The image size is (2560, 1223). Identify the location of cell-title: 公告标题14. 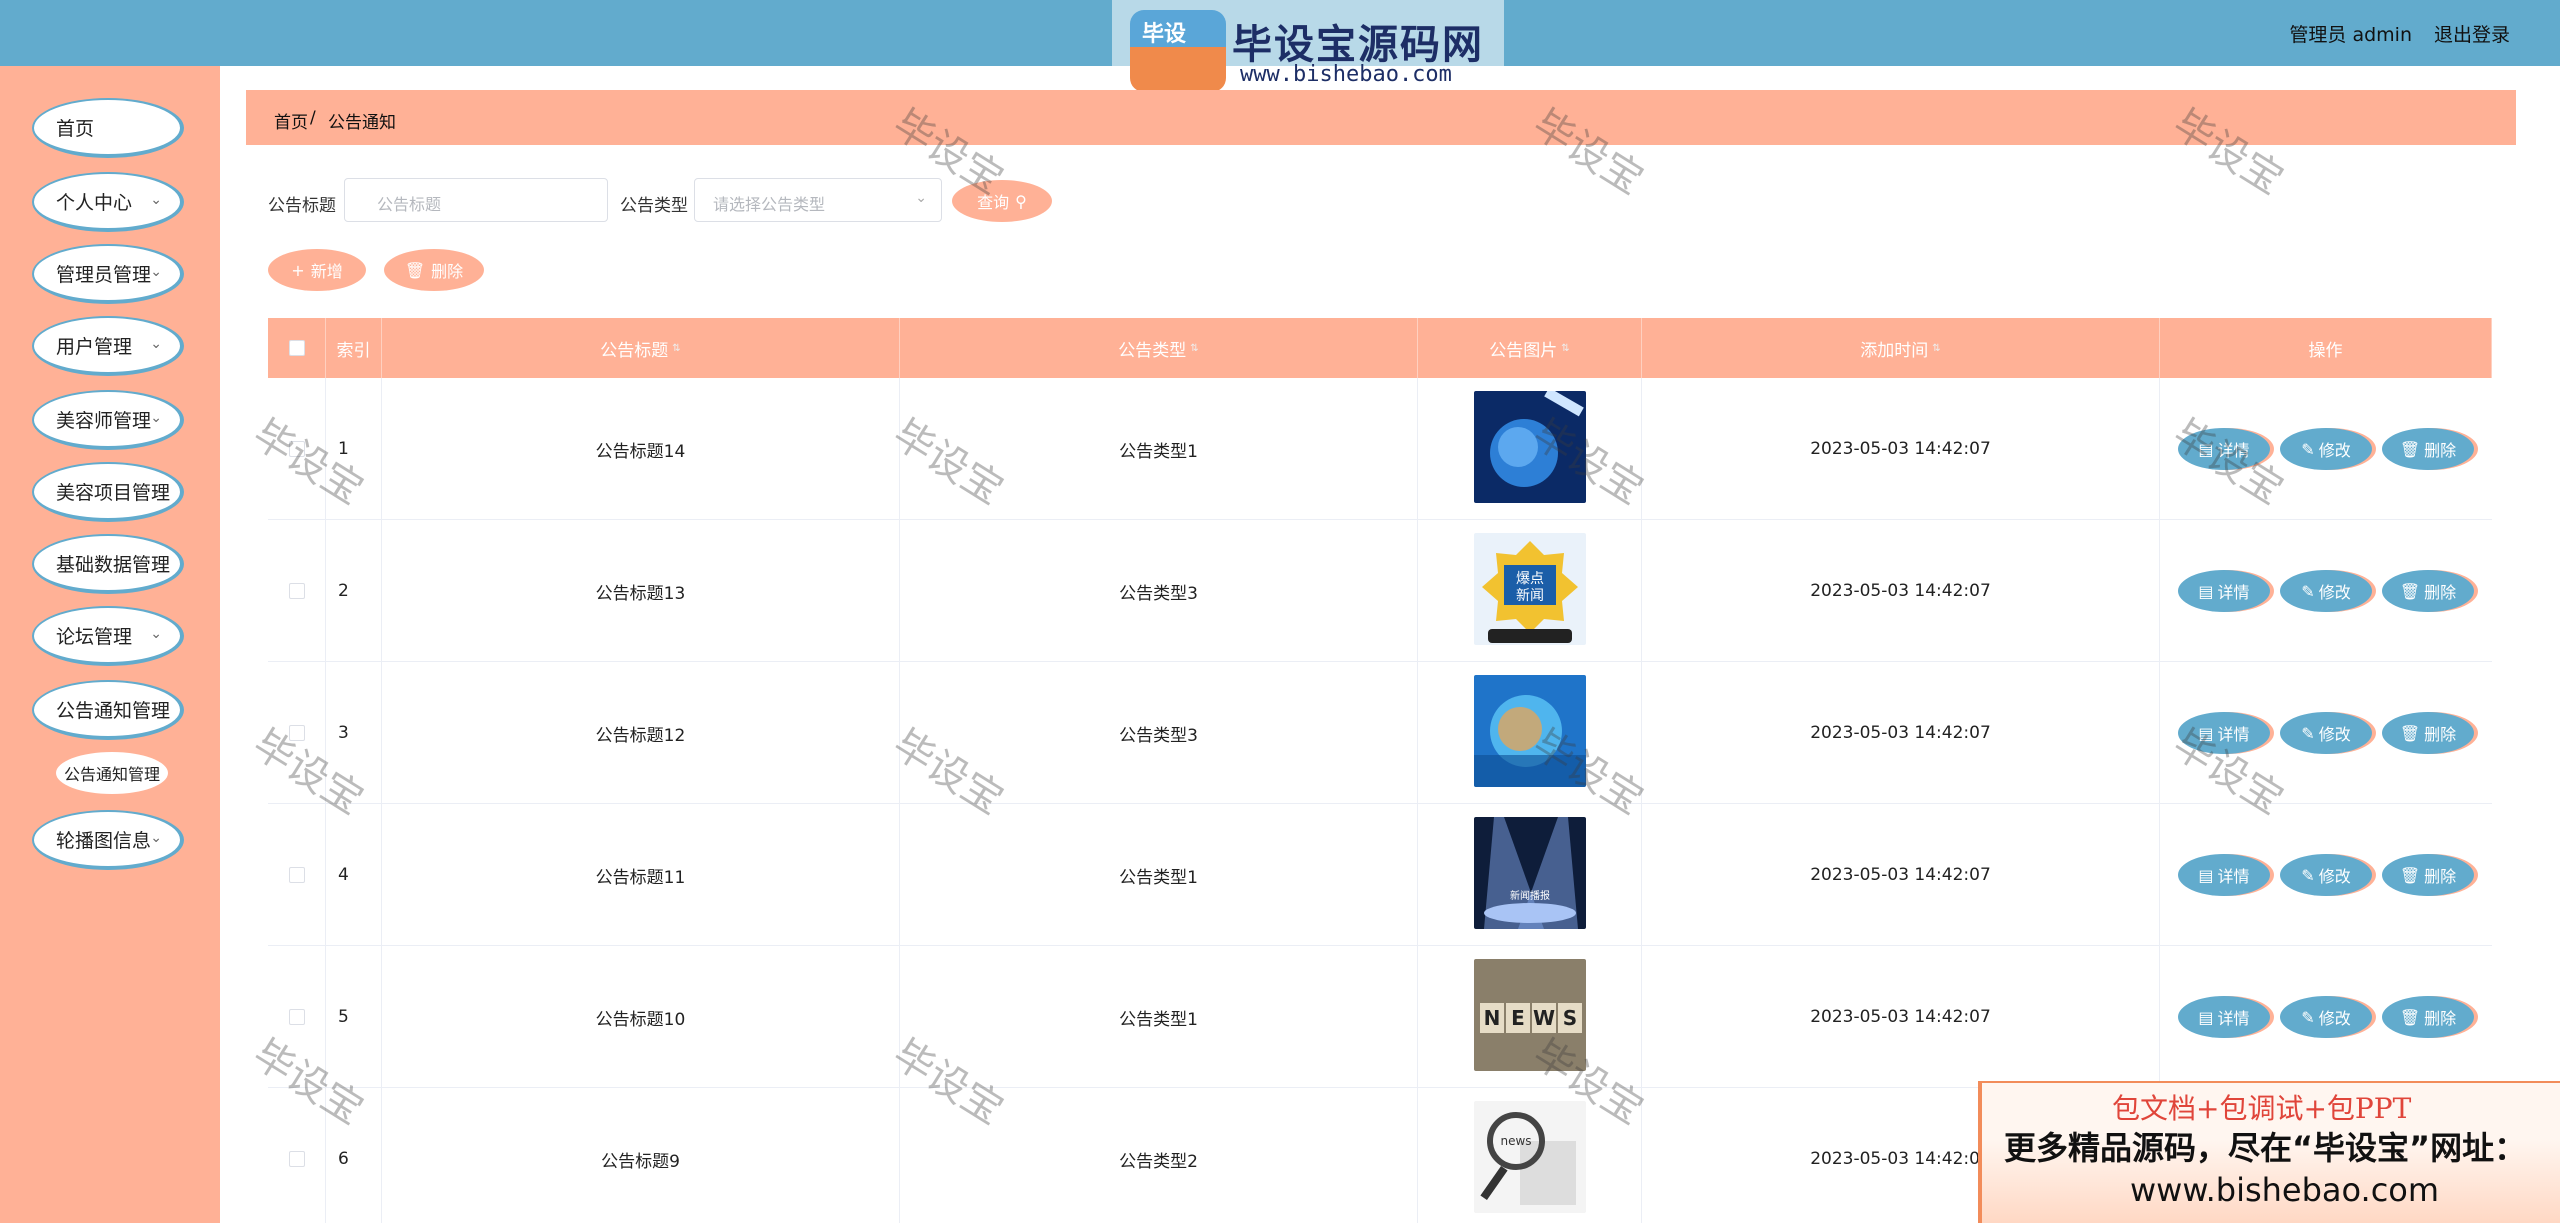
(641, 449).